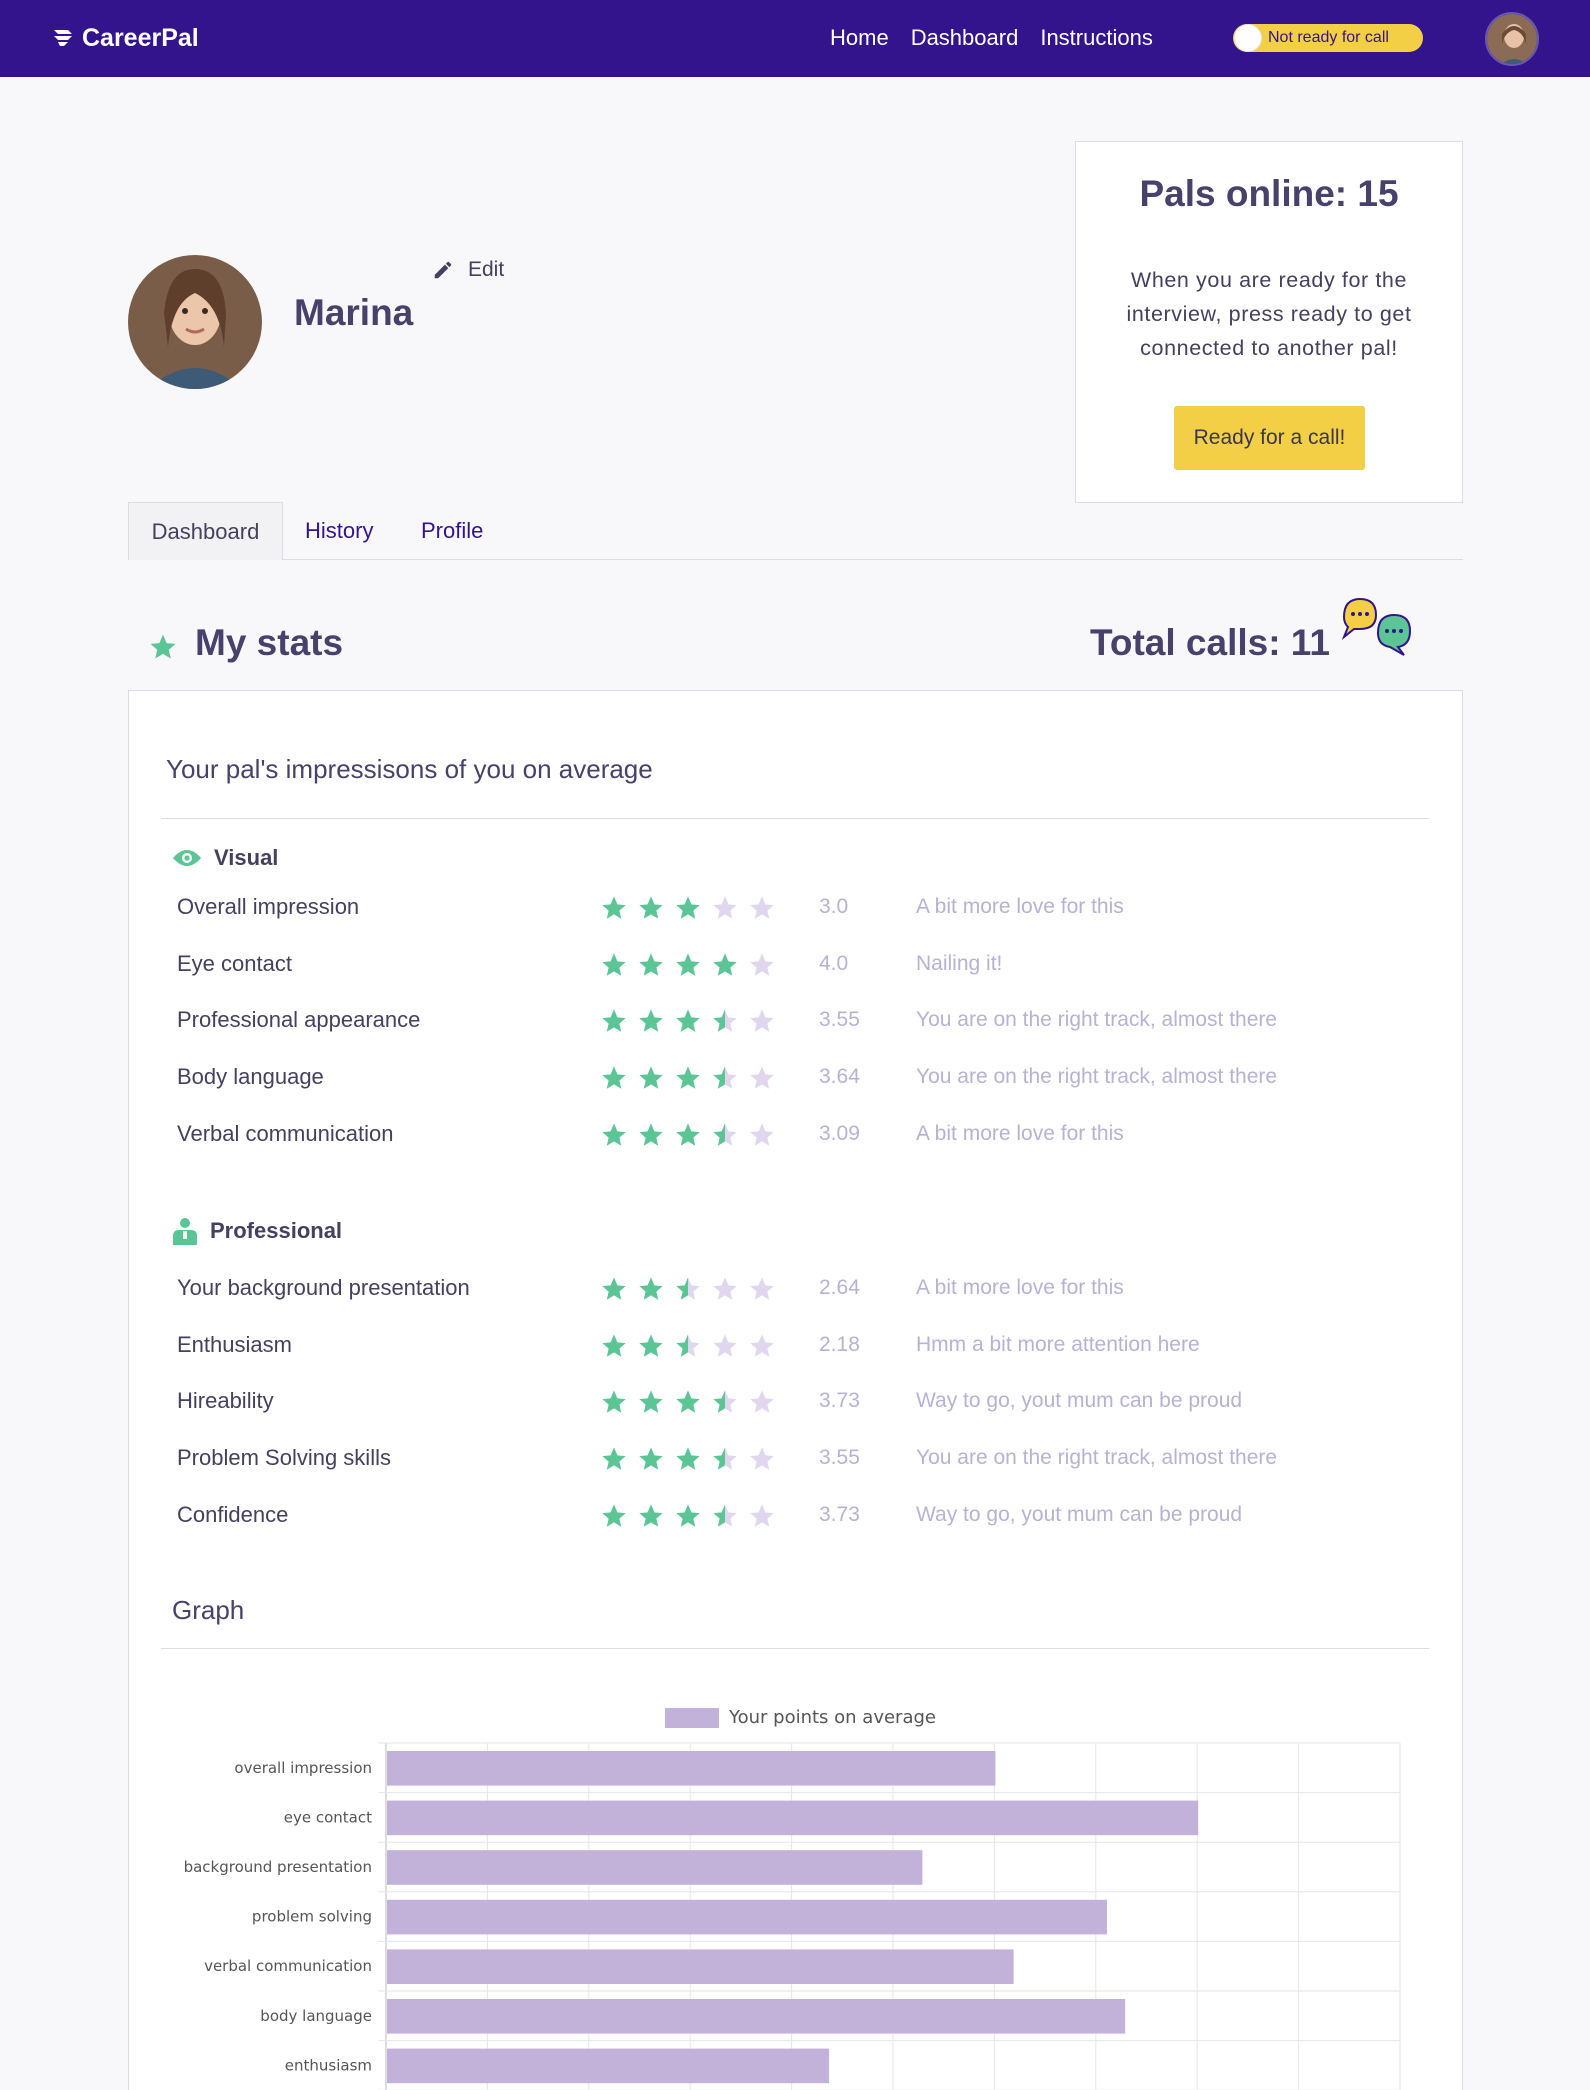 Image resolution: width=1590 pixels, height=2090 pixels. Describe the element at coordinates (225, 1401) in the screenshot. I see `rating-label: Hireability` at that location.